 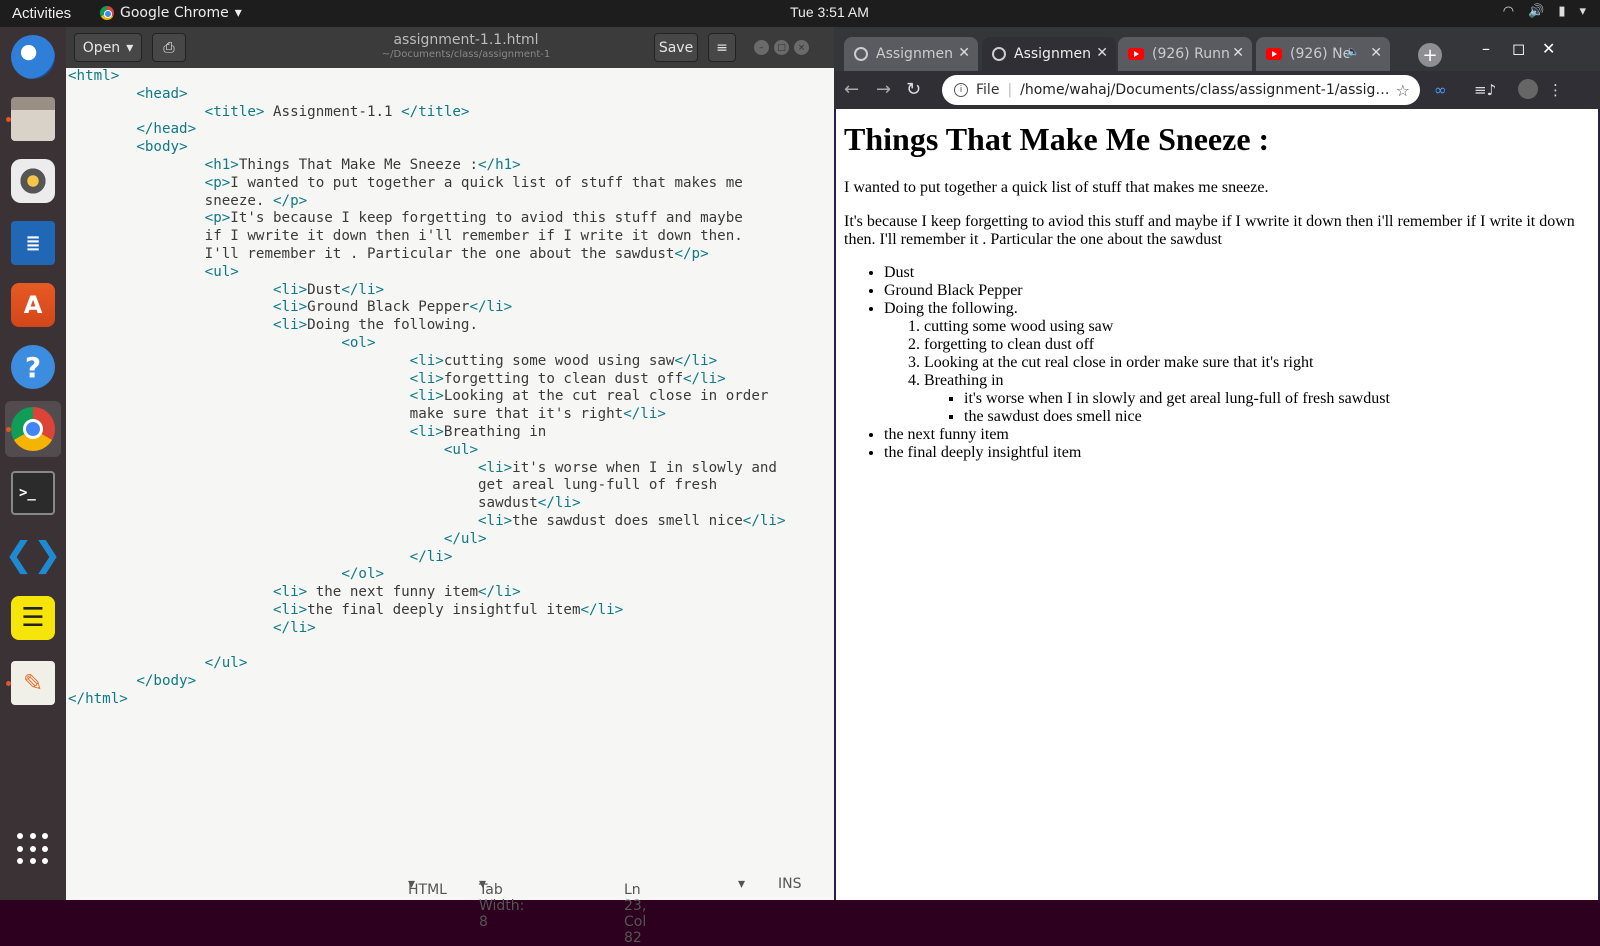 What do you see at coordinates (801, 47) in the screenshot?
I see `close-button: ×` at bounding box center [801, 47].